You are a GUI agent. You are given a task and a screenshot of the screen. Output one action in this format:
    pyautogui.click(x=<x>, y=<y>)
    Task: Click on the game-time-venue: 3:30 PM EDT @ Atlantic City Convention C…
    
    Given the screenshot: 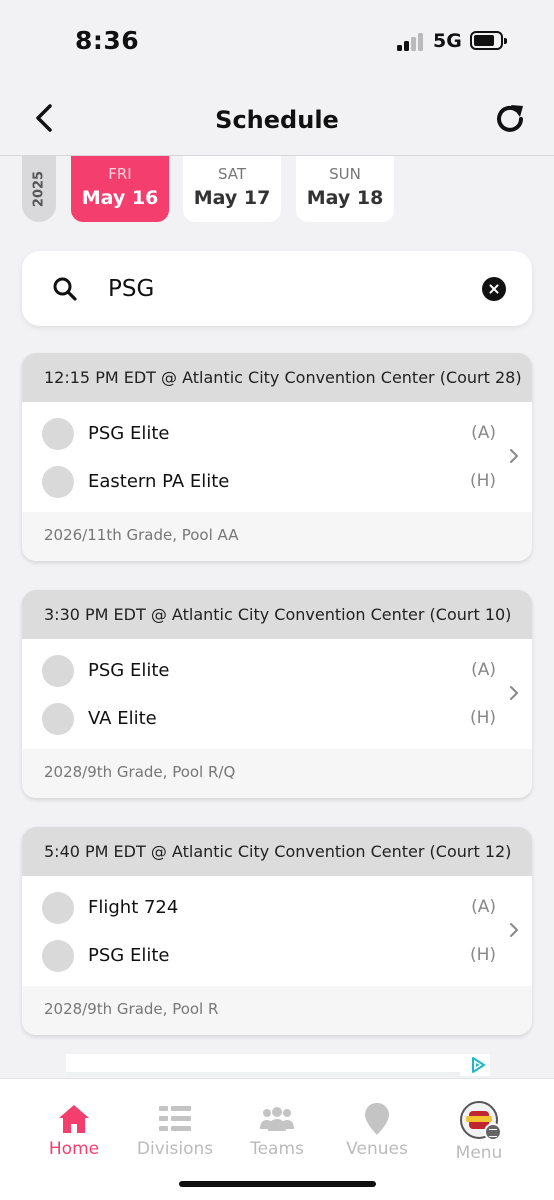 What is the action you would take?
    pyautogui.click(x=277, y=614)
    